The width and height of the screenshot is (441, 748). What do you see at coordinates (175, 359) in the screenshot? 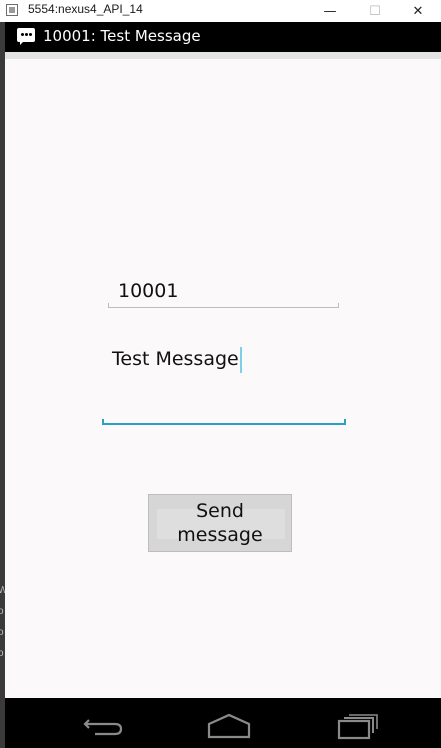
I see `message-value: Test Message` at bounding box center [175, 359].